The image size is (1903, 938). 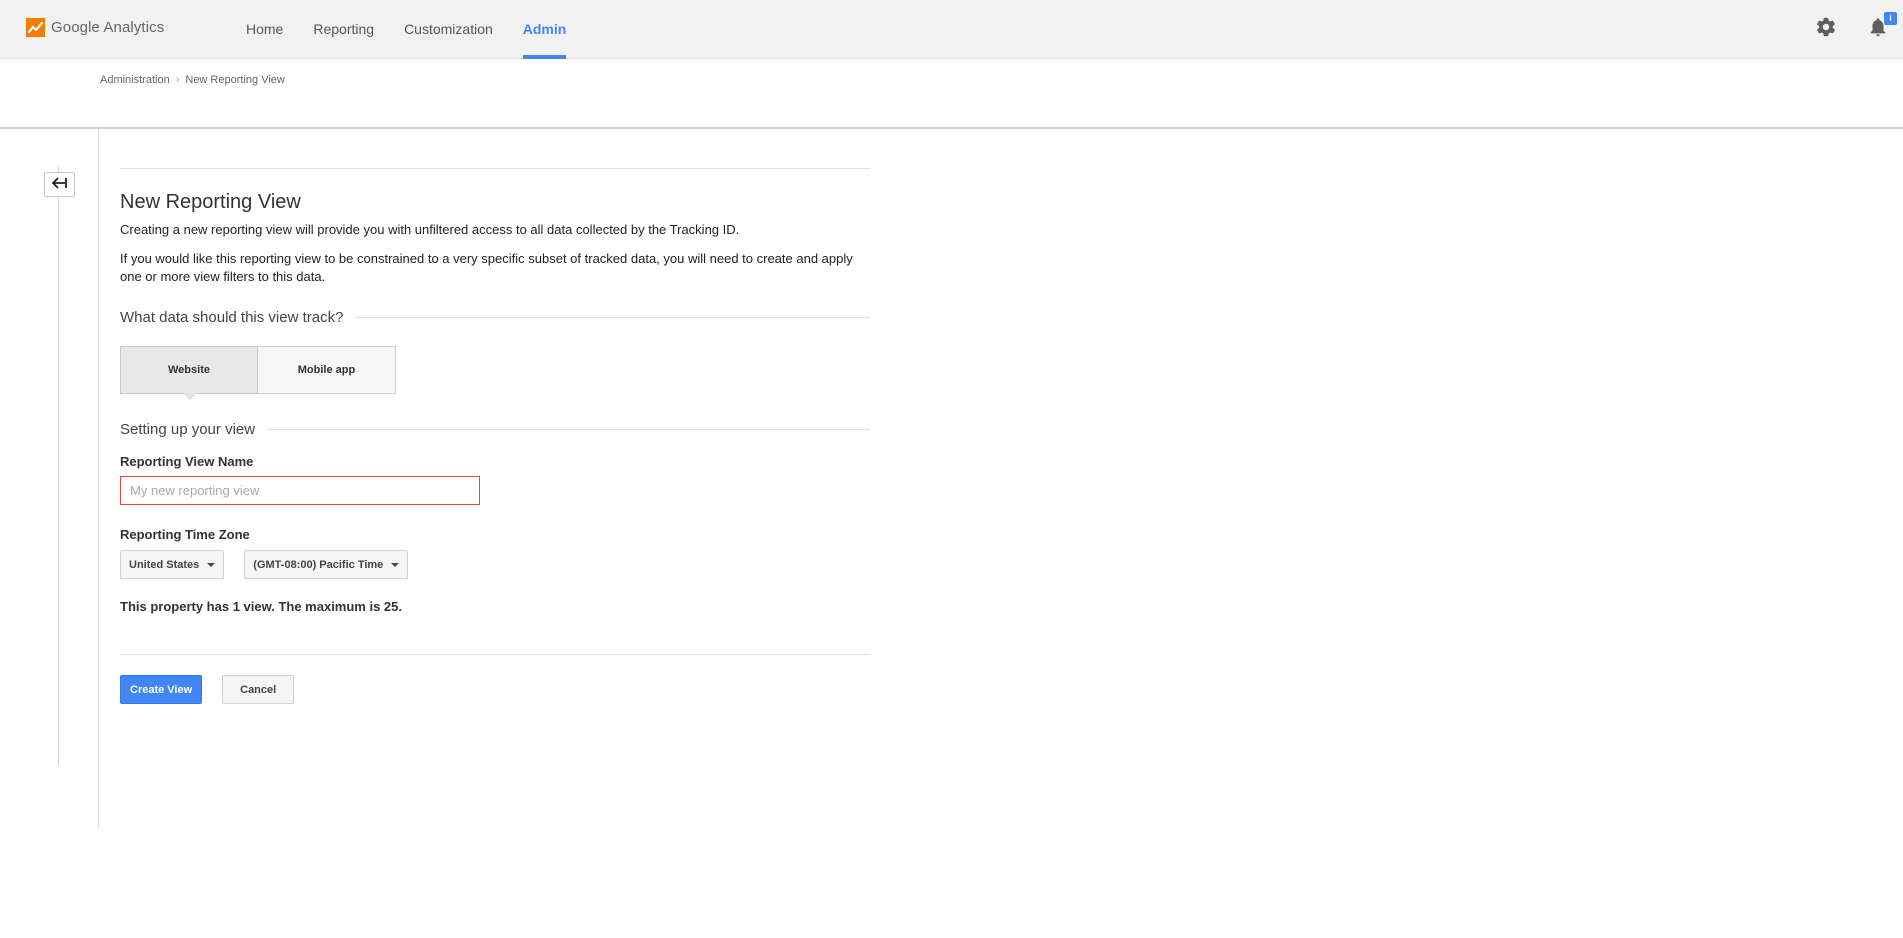 I want to click on nav-reporting: Reporting, so click(x=343, y=29).